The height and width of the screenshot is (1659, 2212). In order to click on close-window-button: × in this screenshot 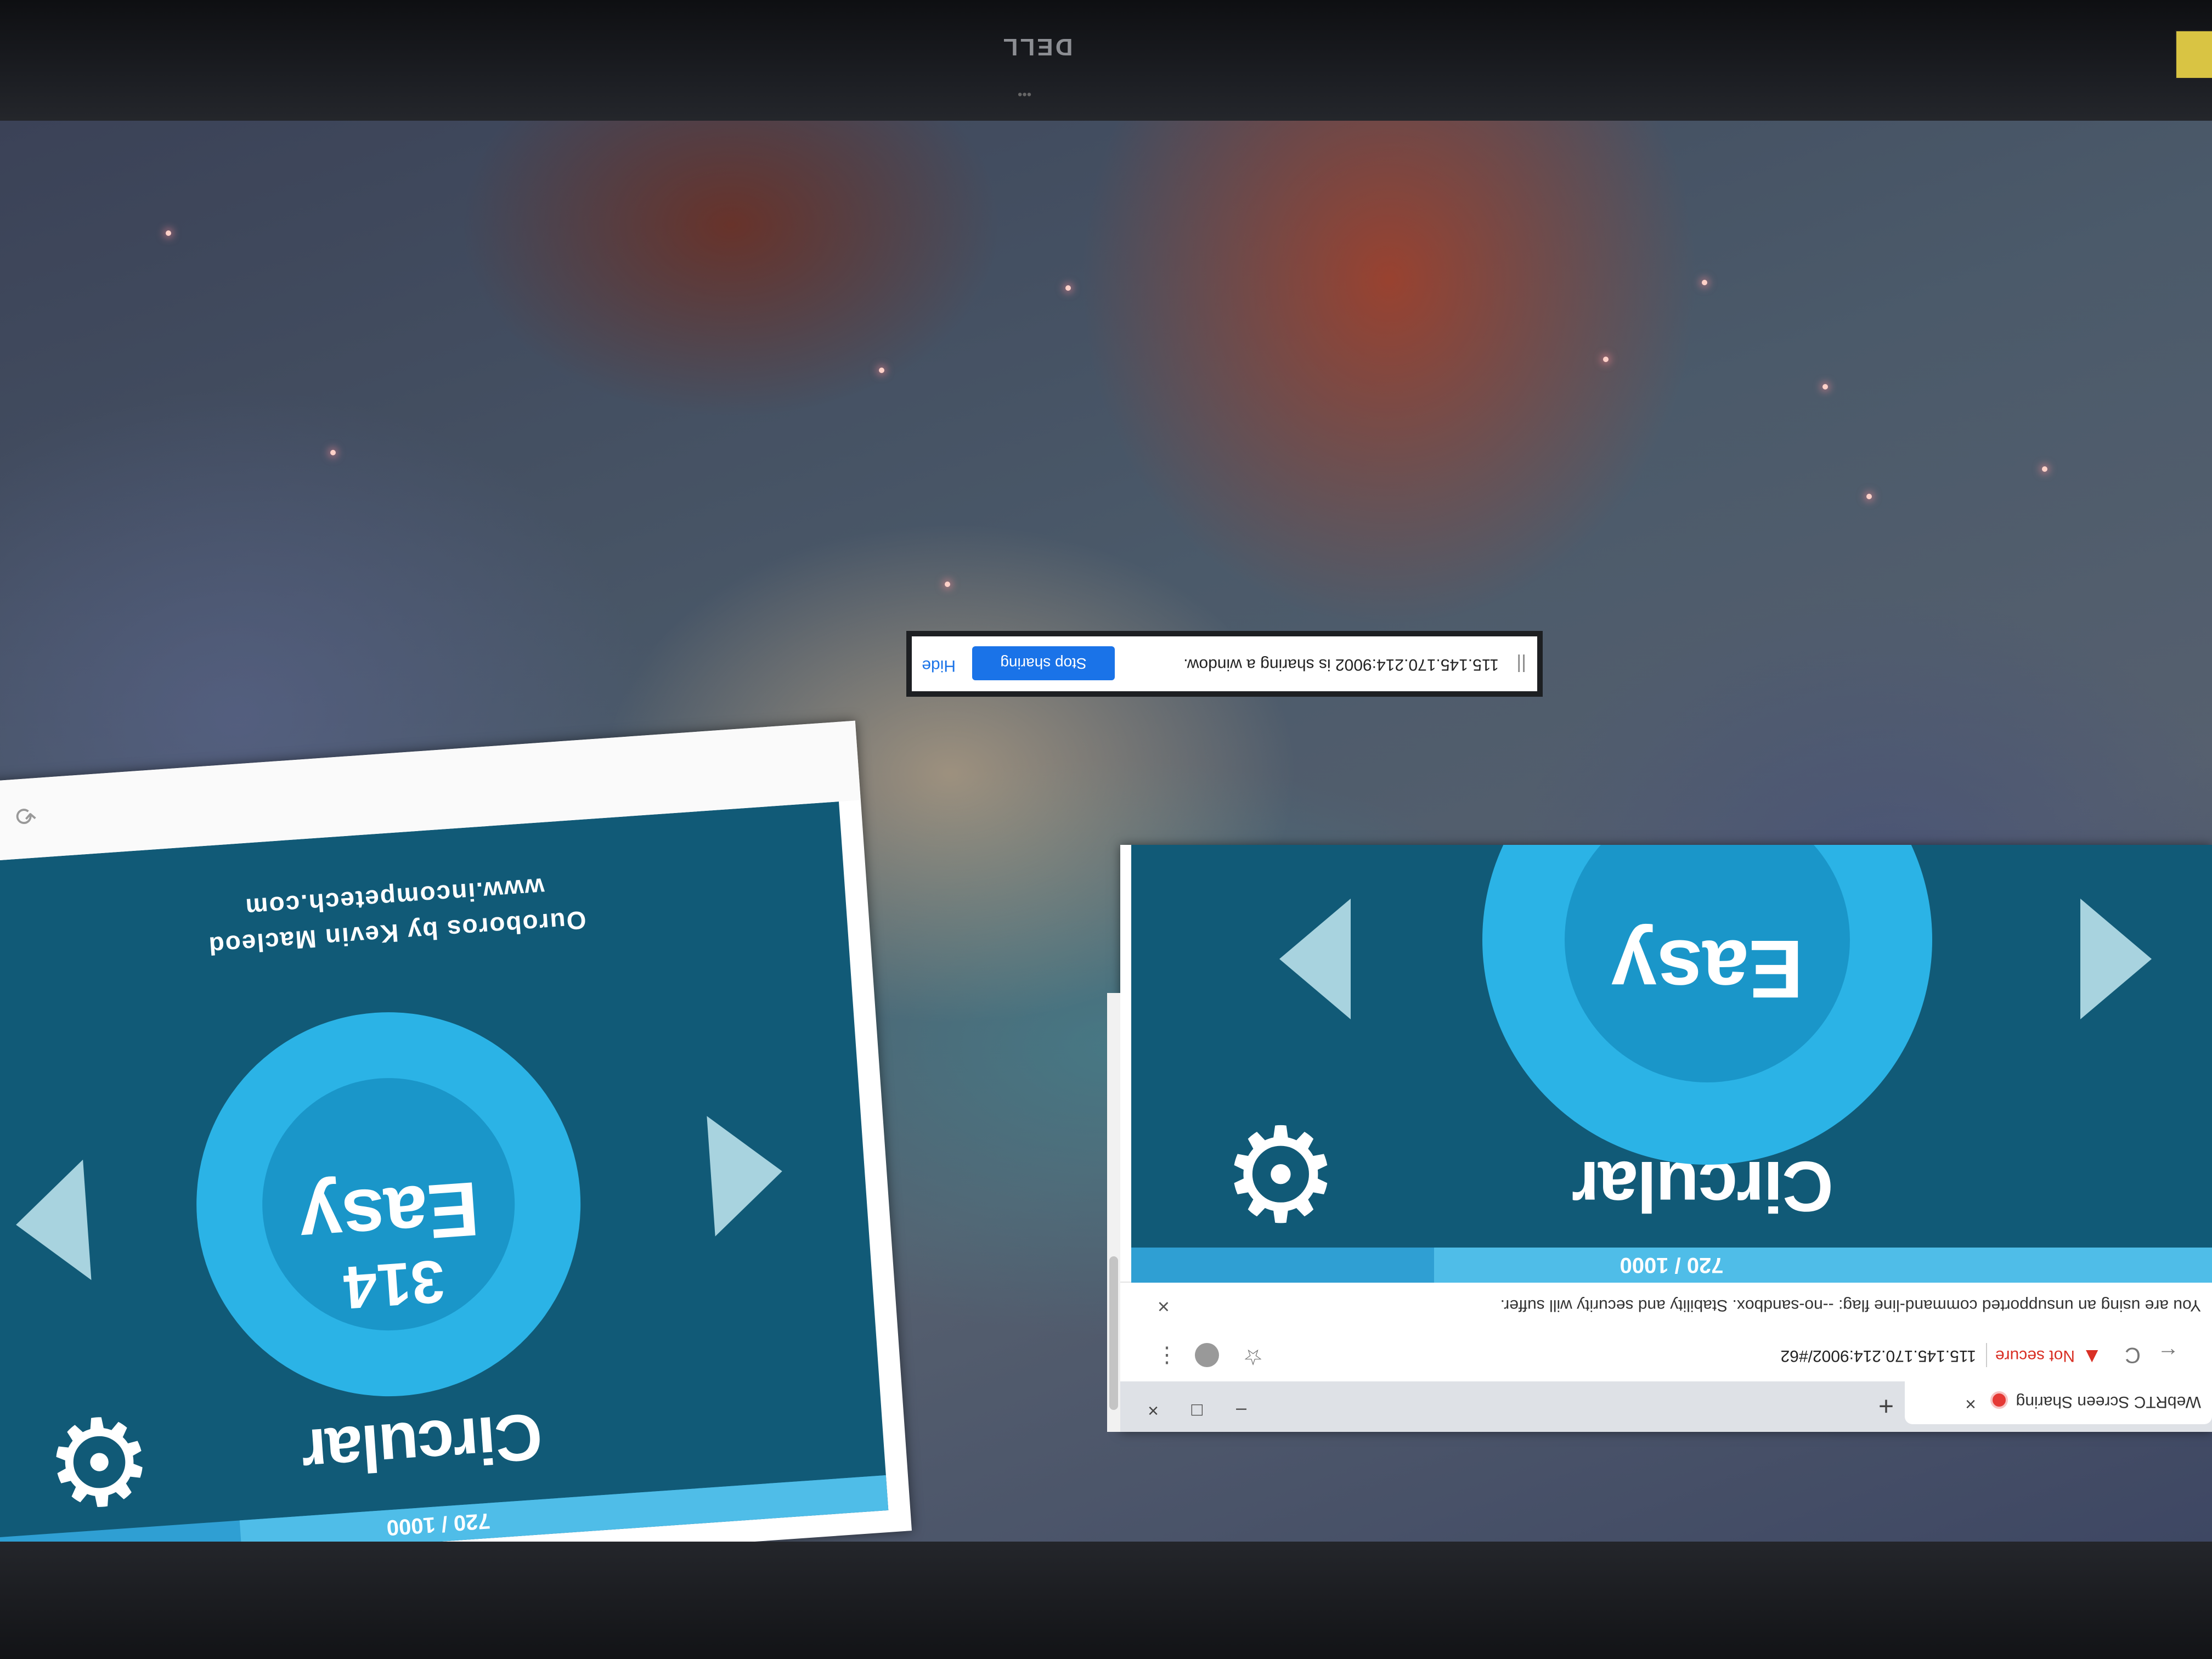, I will do `click(1153, 1410)`.